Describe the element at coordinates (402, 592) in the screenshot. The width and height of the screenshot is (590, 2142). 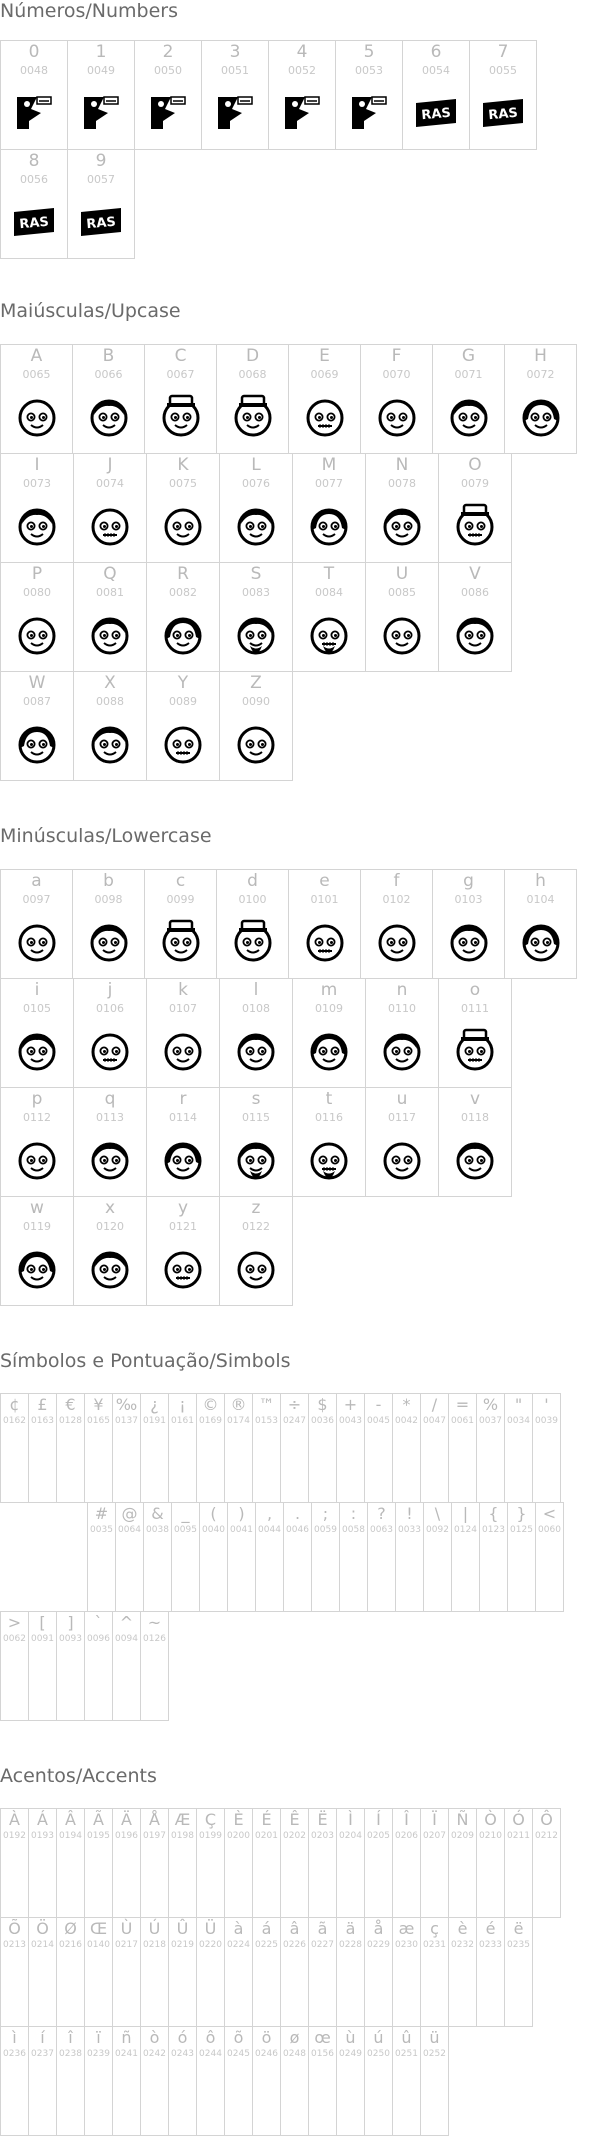
I see `glyph-code: 0085` at that location.